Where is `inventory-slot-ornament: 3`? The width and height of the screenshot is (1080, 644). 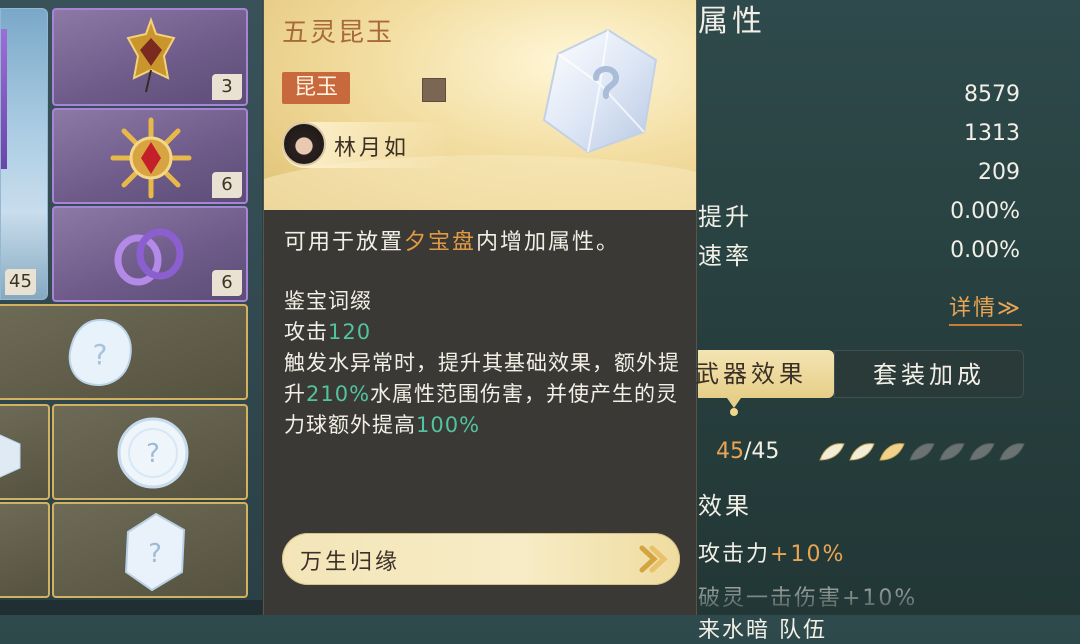
inventory-slot-ornament: 3 is located at coordinates (150, 57).